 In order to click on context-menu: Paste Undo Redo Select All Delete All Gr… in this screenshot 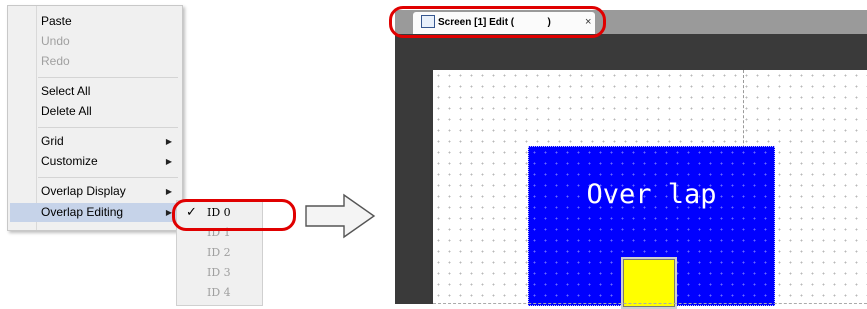, I will do `click(95, 118)`.